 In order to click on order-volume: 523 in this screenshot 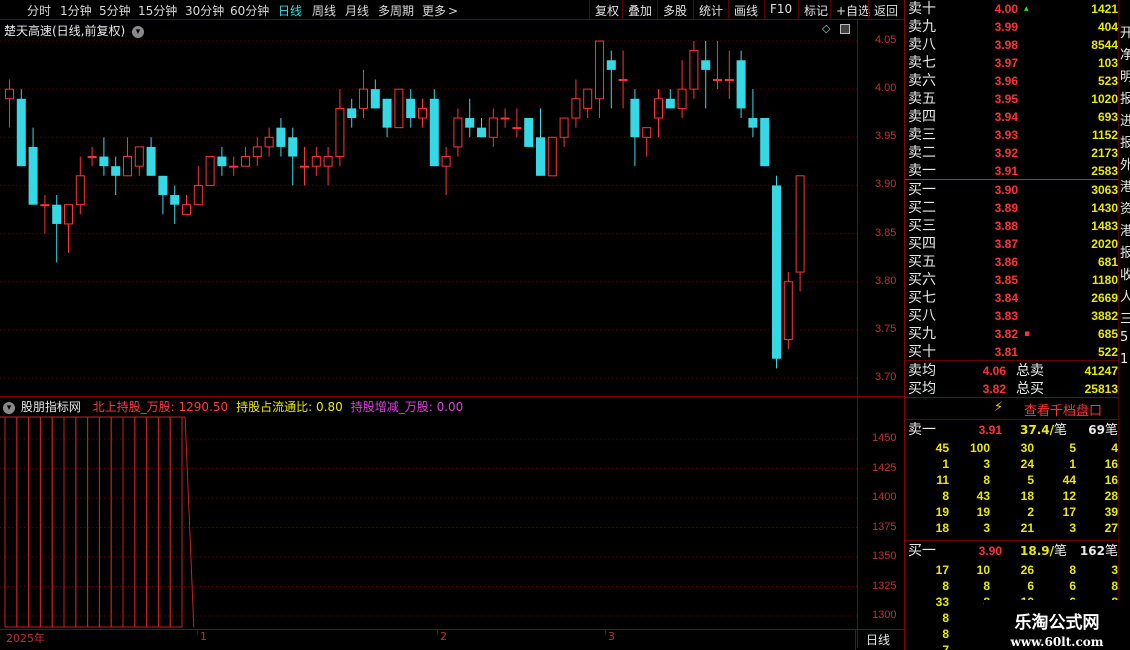, I will do `click(1107, 81)`.